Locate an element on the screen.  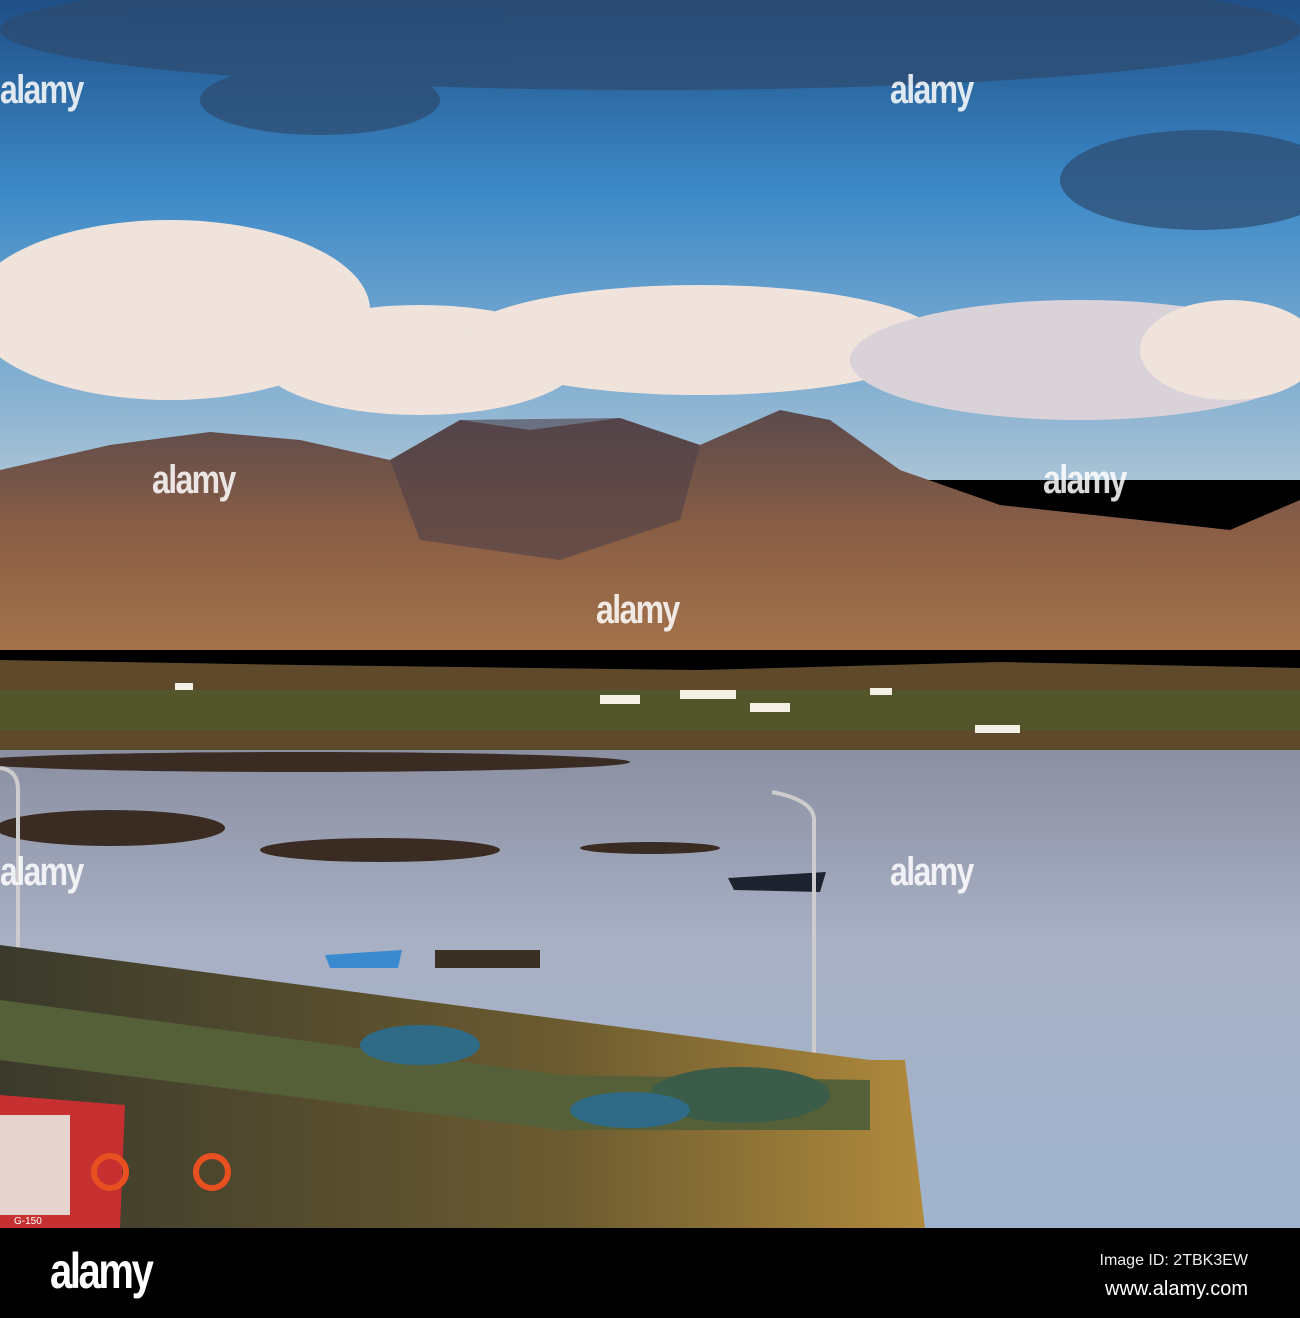
image-id: Image ID: 2TBK3EW is located at coordinates (1174, 1260).